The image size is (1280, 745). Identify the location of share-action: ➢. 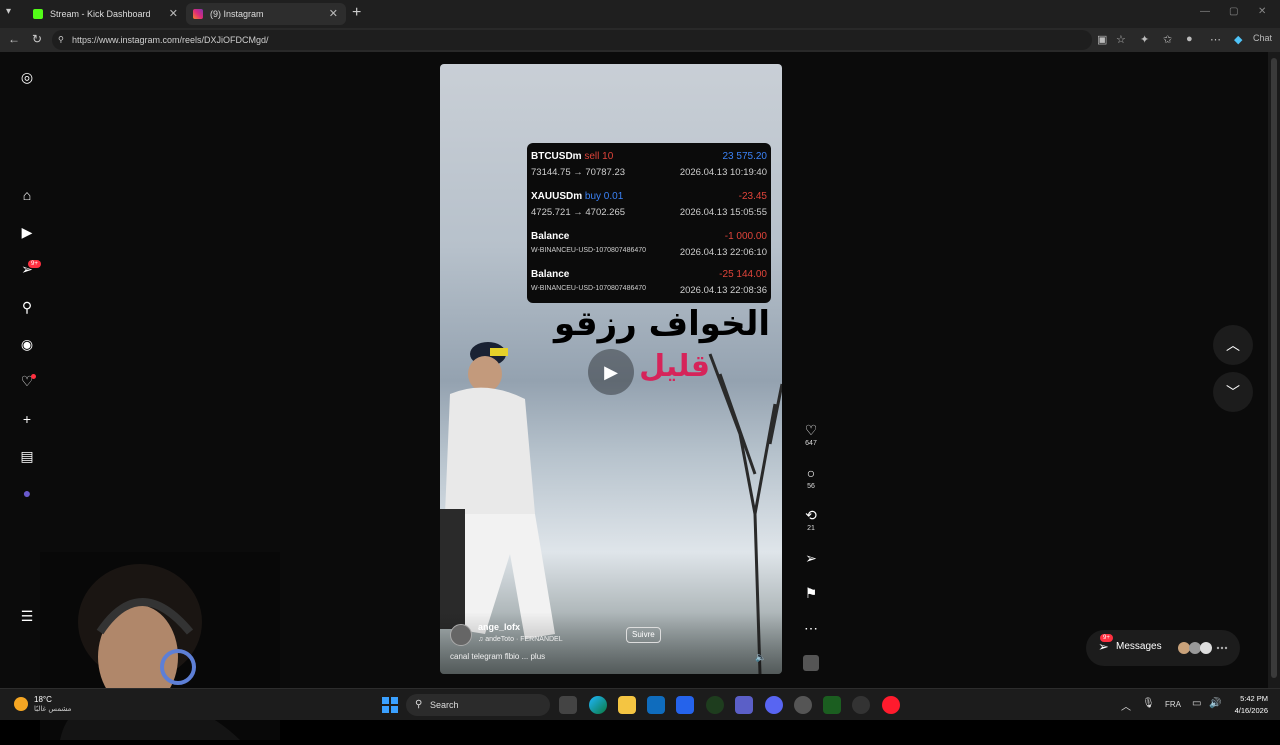
(811, 558).